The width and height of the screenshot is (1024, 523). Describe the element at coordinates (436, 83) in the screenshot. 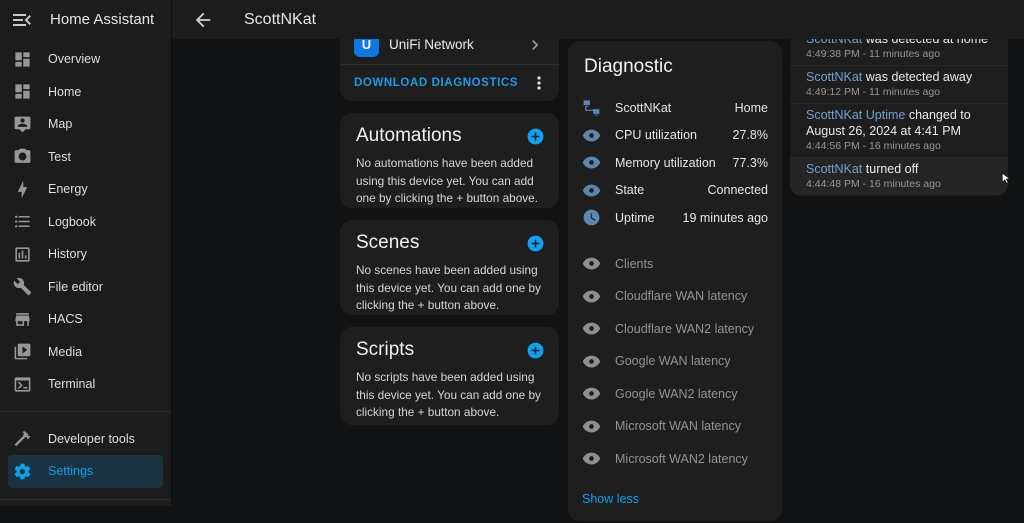

I see `download-diagnostics-button: DOWNLOAD DIAGNOSTICS` at that location.